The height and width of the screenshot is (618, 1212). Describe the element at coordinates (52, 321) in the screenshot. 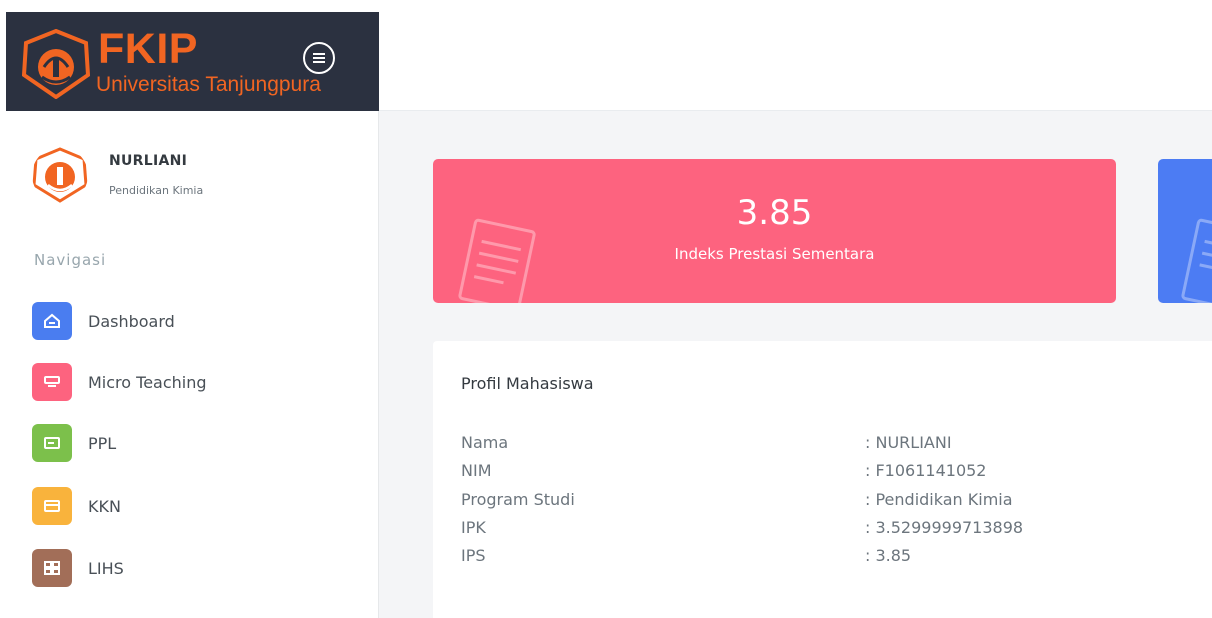

I see `home-icon` at that location.